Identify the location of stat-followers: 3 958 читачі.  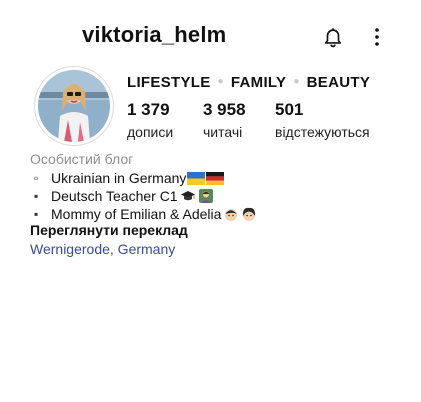
(224, 120).